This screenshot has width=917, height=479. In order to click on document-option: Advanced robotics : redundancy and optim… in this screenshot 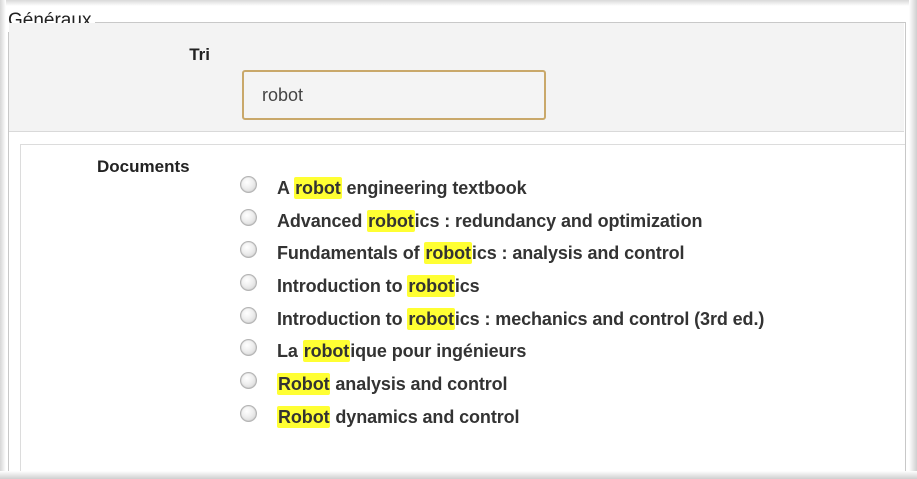, I will do `click(502, 221)`.